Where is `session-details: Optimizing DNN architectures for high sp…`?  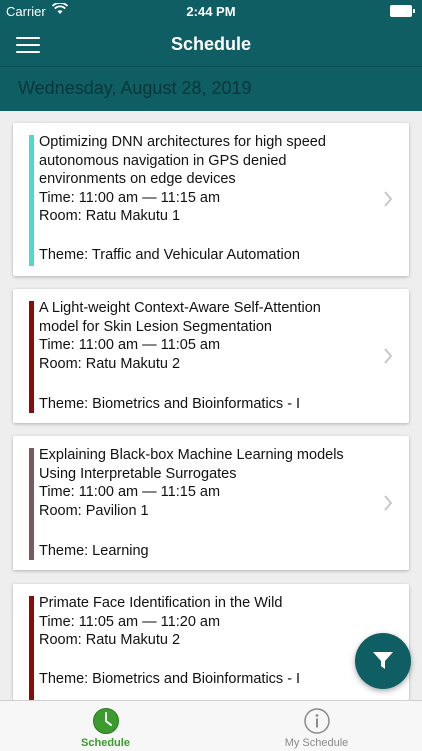 session-details: Optimizing DNN architectures for high sp… is located at coordinates (204, 179).